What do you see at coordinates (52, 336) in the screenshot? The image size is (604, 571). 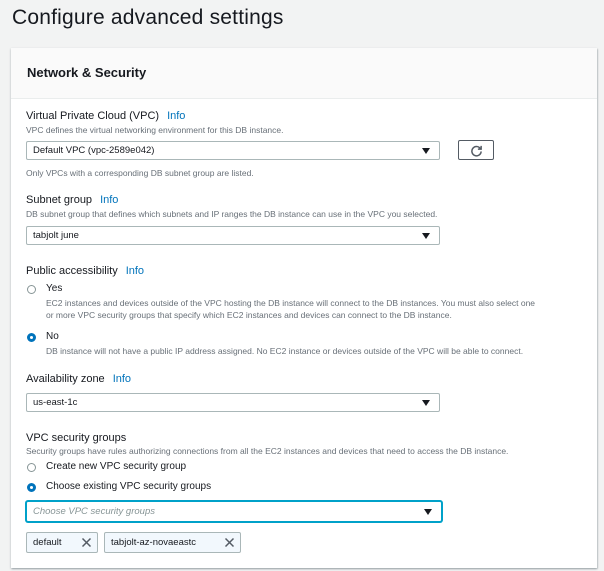 I see `public-access-no-label: No` at bounding box center [52, 336].